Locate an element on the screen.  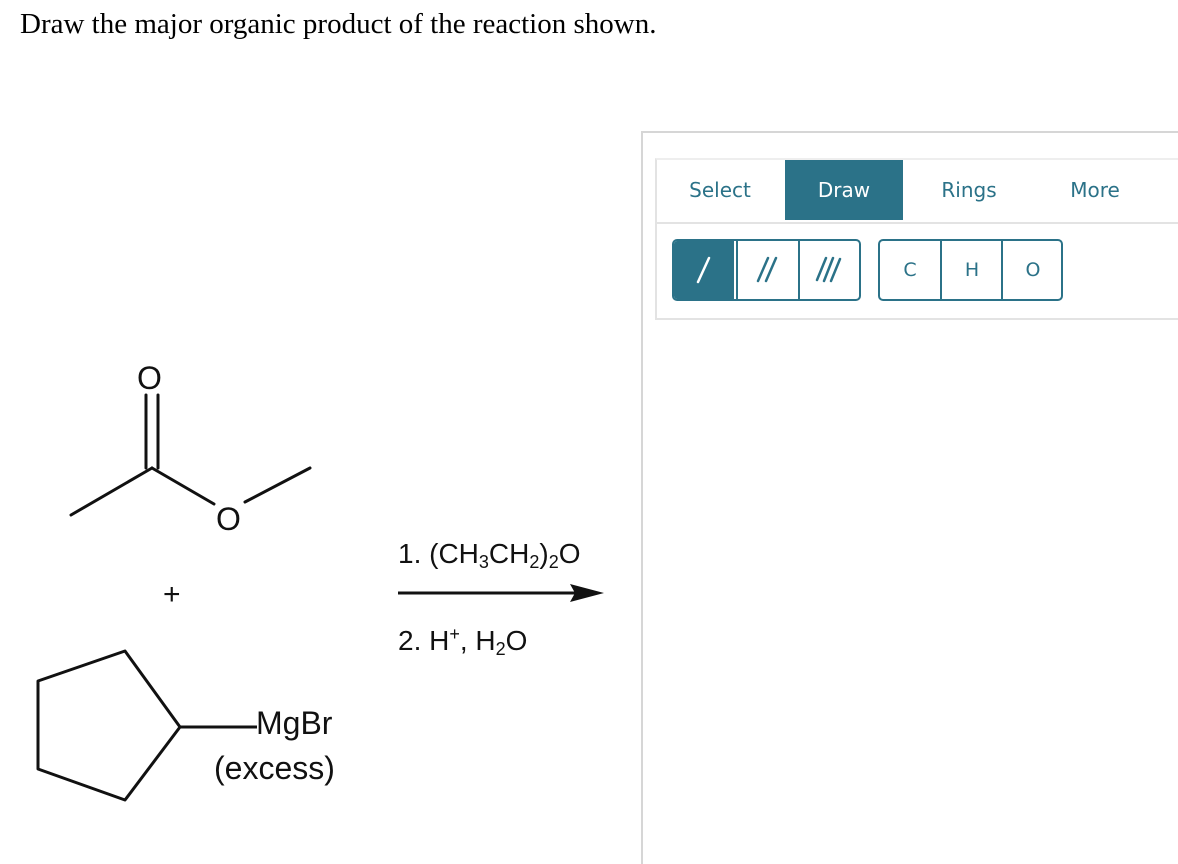
triple-bond-button is located at coordinates (828, 270).